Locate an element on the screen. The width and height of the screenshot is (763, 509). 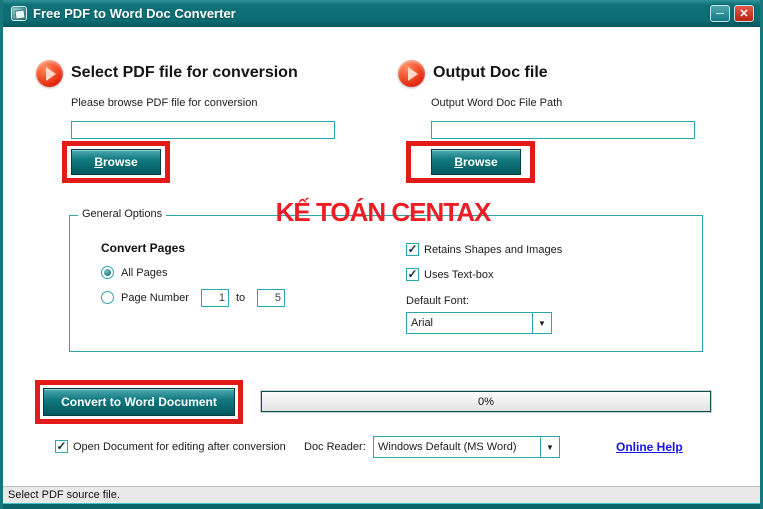
all-pages-label: All Pages is located at coordinates (144, 273).